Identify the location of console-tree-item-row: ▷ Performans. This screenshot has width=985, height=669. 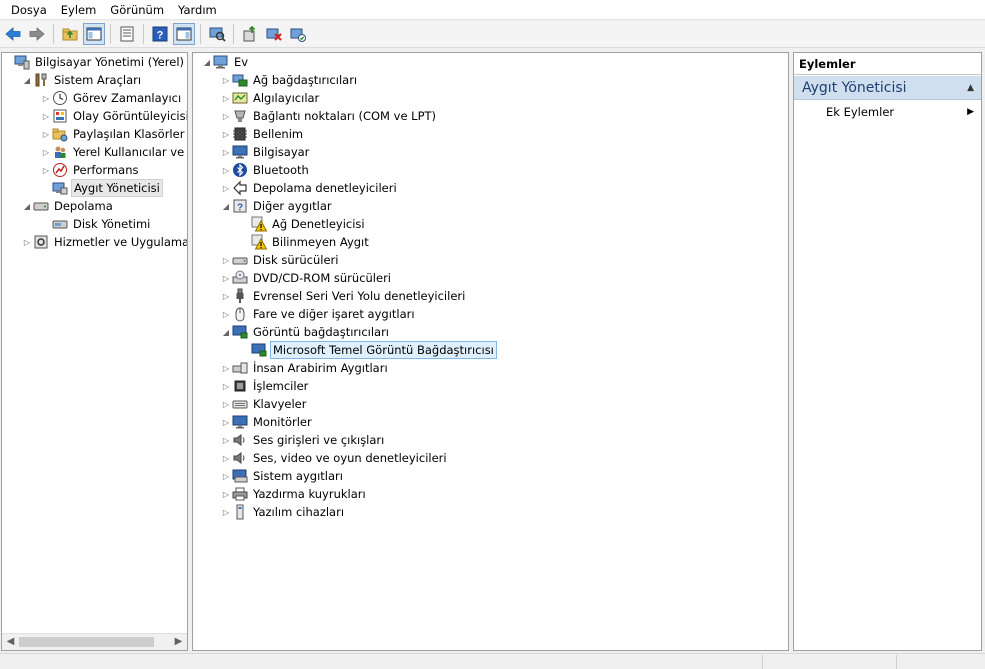
(90, 170).